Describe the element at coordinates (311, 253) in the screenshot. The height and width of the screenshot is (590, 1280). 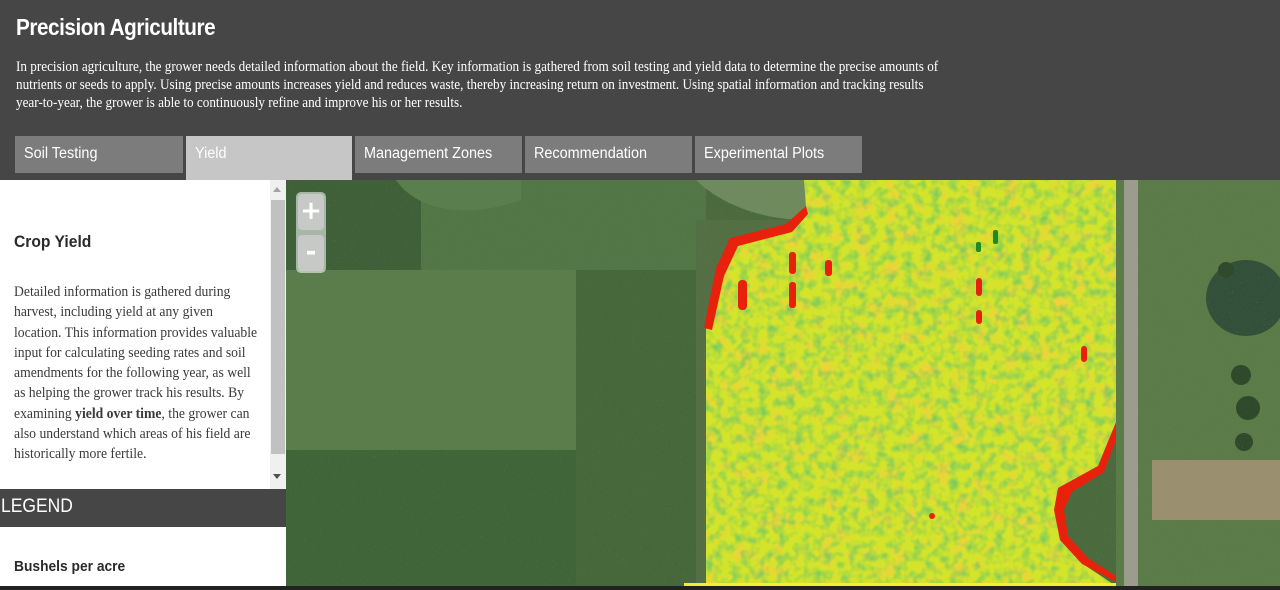
I see `zoom-out-button: -` at that location.